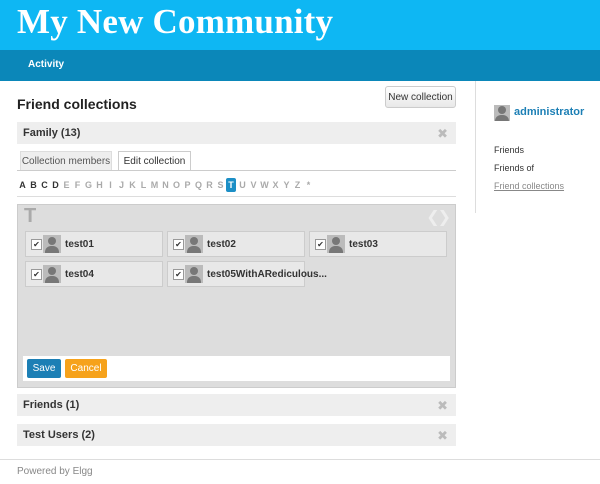 The height and width of the screenshot is (484, 600). Describe the element at coordinates (297, 185) in the screenshot. I see `alphabet-letter: Z` at that location.